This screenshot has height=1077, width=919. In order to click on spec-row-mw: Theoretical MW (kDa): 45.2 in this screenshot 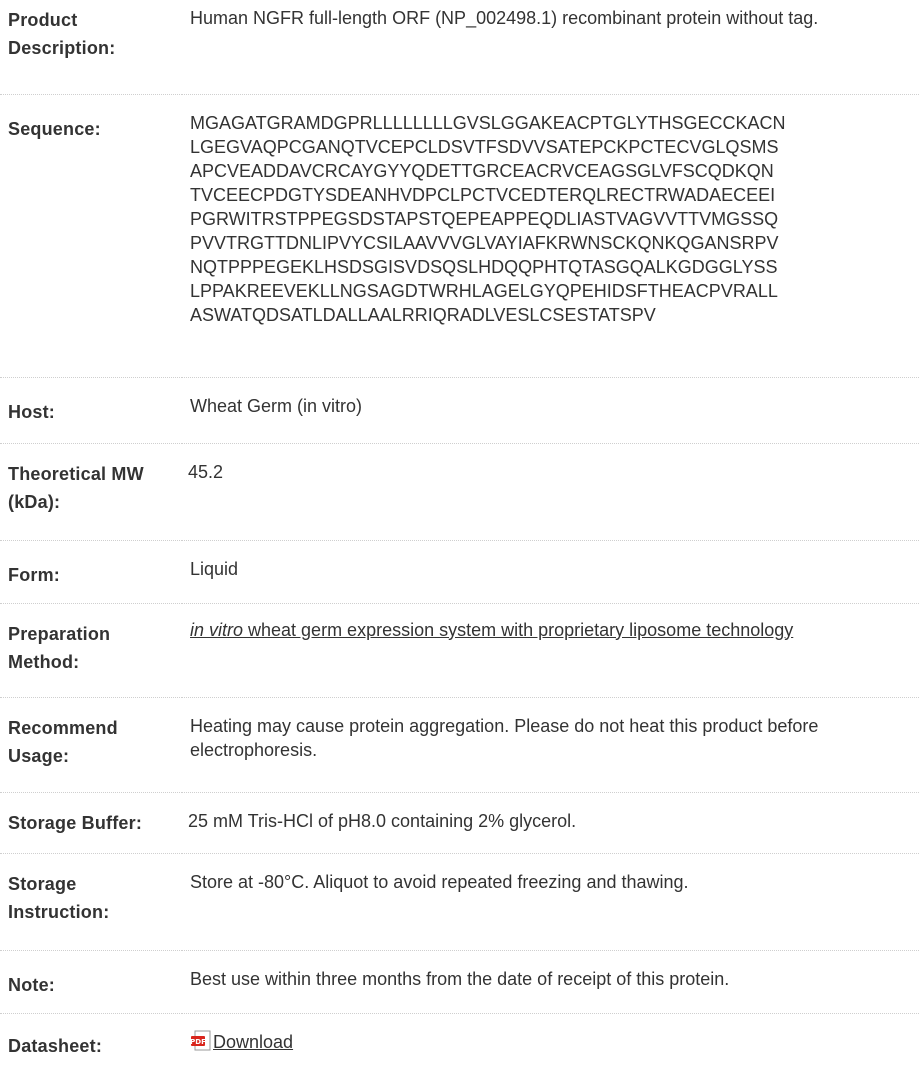, I will do `click(459, 492)`.